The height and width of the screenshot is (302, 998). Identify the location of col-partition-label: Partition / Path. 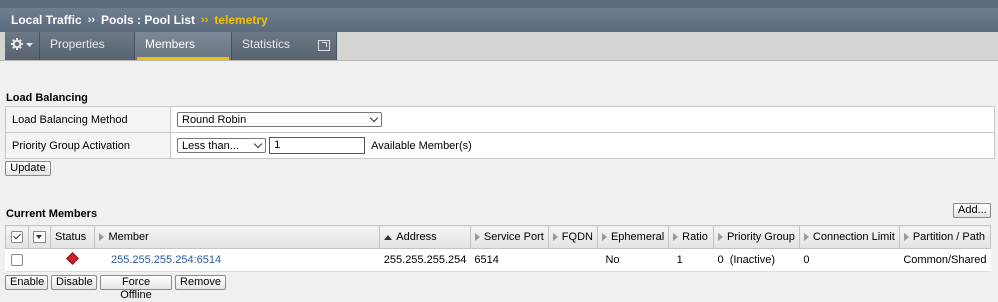
(948, 237).